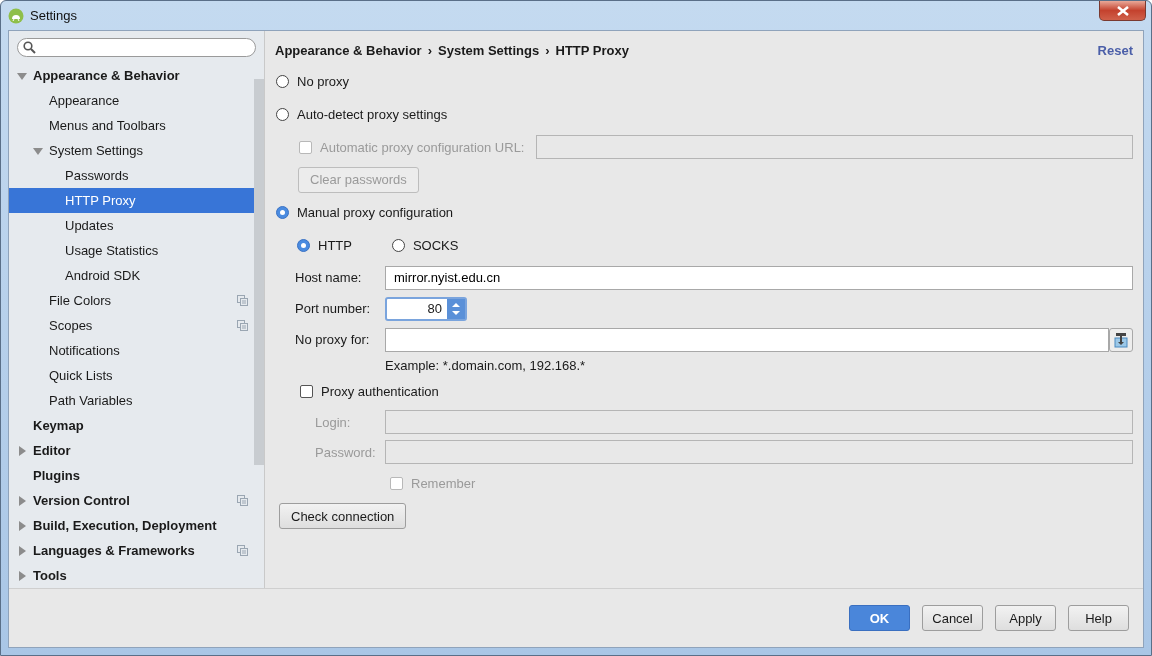 The height and width of the screenshot is (656, 1152). I want to click on port-number-spinner: 80, so click(426, 308).